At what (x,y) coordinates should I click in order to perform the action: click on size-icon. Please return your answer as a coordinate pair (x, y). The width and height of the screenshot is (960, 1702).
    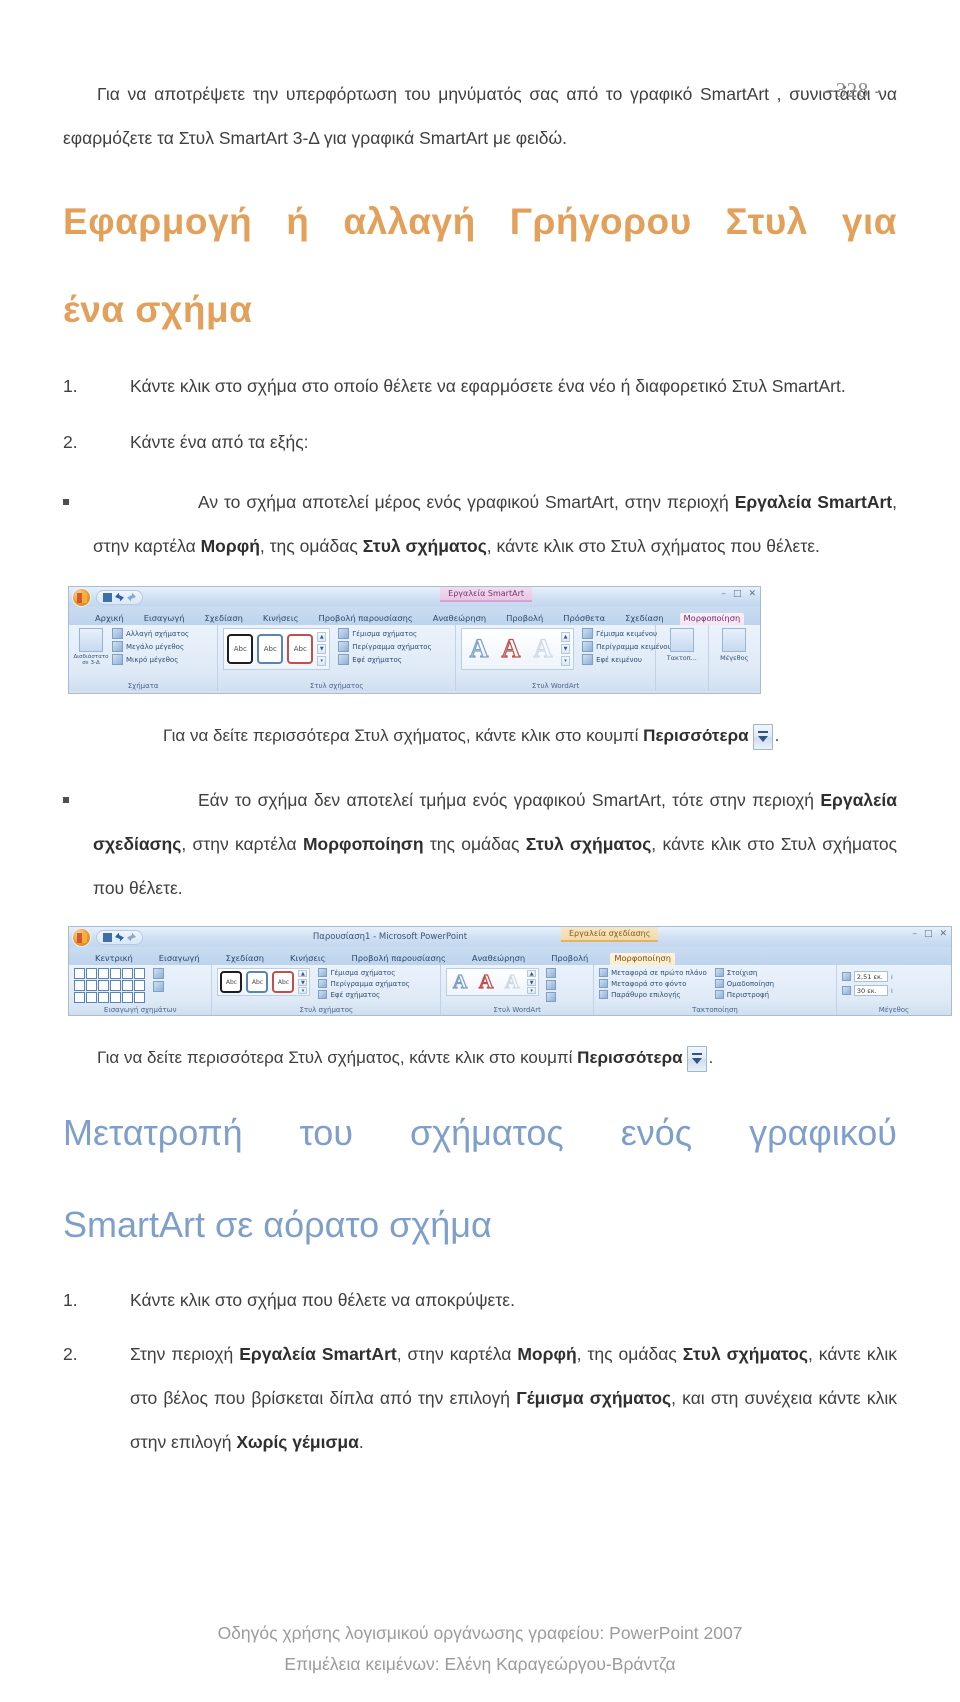
    Looking at the image, I should click on (734, 640).